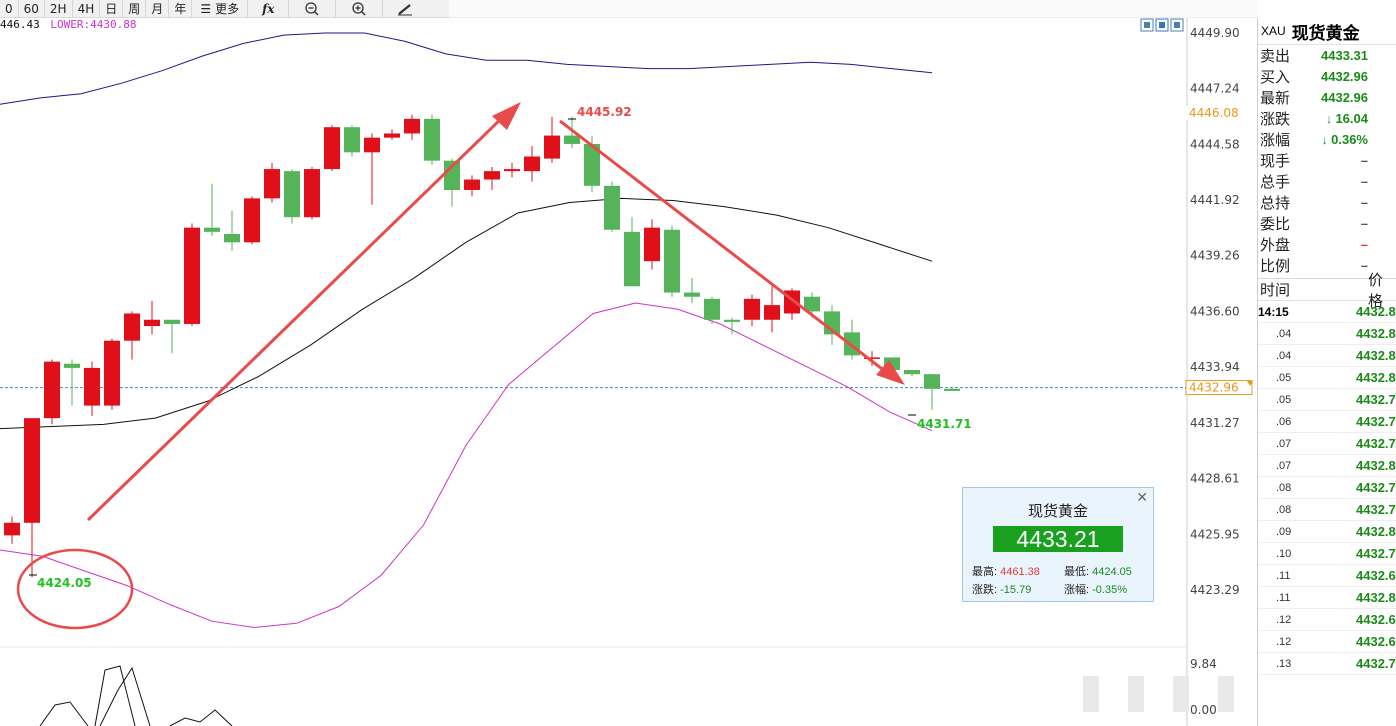 The height and width of the screenshot is (726, 1396). What do you see at coordinates (1077, 590) in the screenshot?
I see `popup-pct-label: 涨幅:` at bounding box center [1077, 590].